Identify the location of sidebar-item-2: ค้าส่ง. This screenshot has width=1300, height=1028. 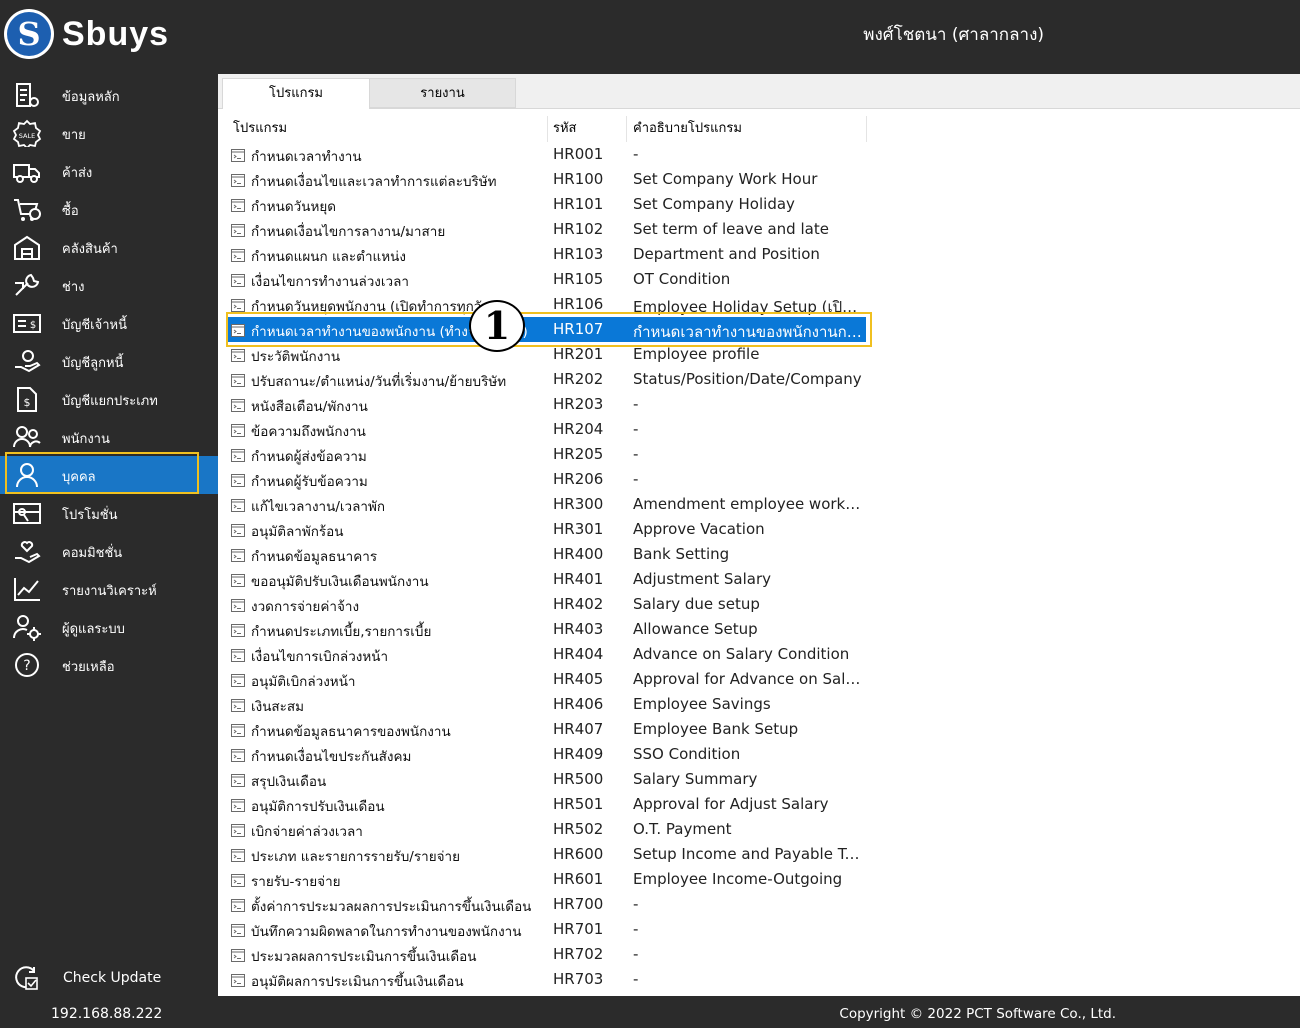
(109, 171).